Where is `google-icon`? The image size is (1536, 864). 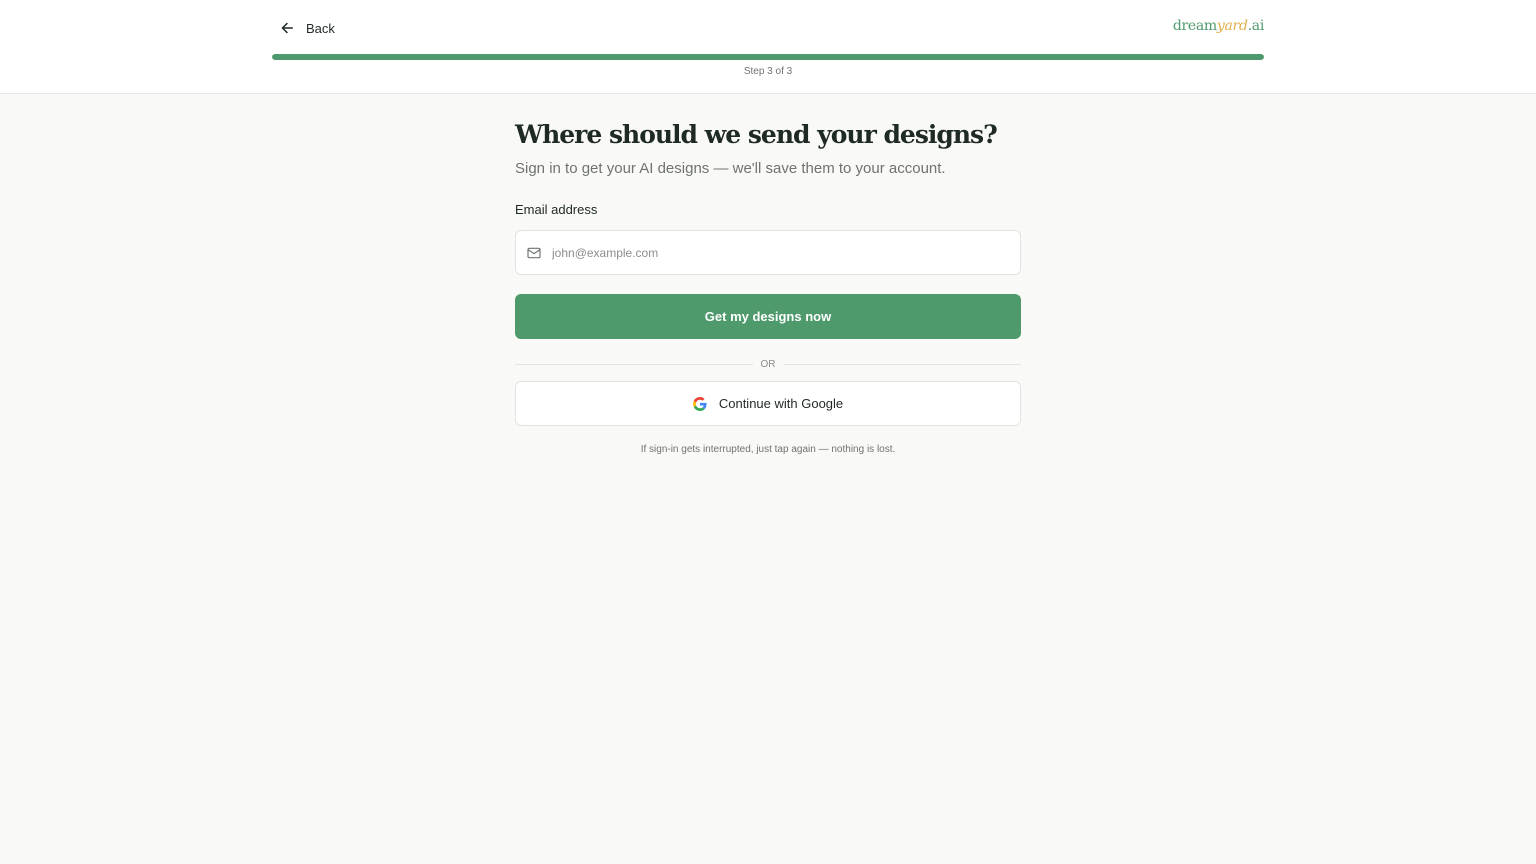 google-icon is located at coordinates (699, 403).